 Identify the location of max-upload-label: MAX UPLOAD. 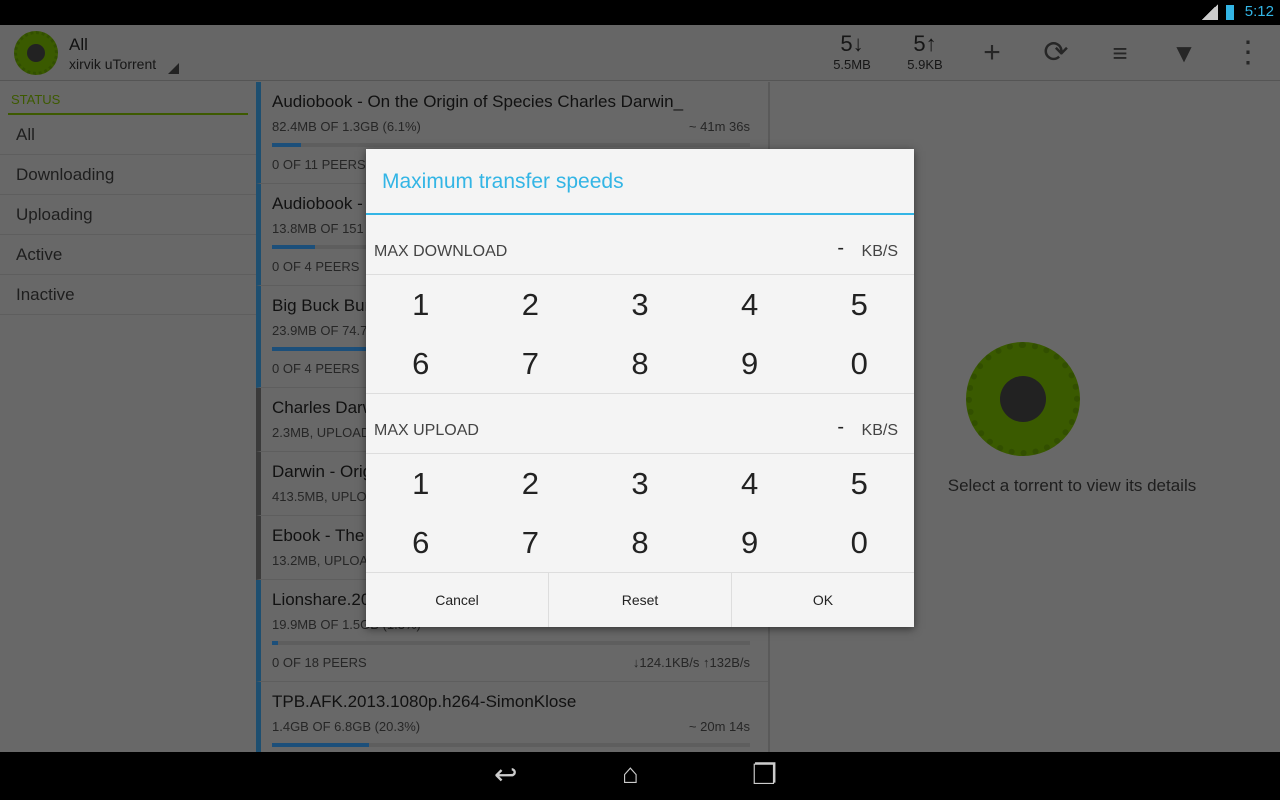
(426, 430).